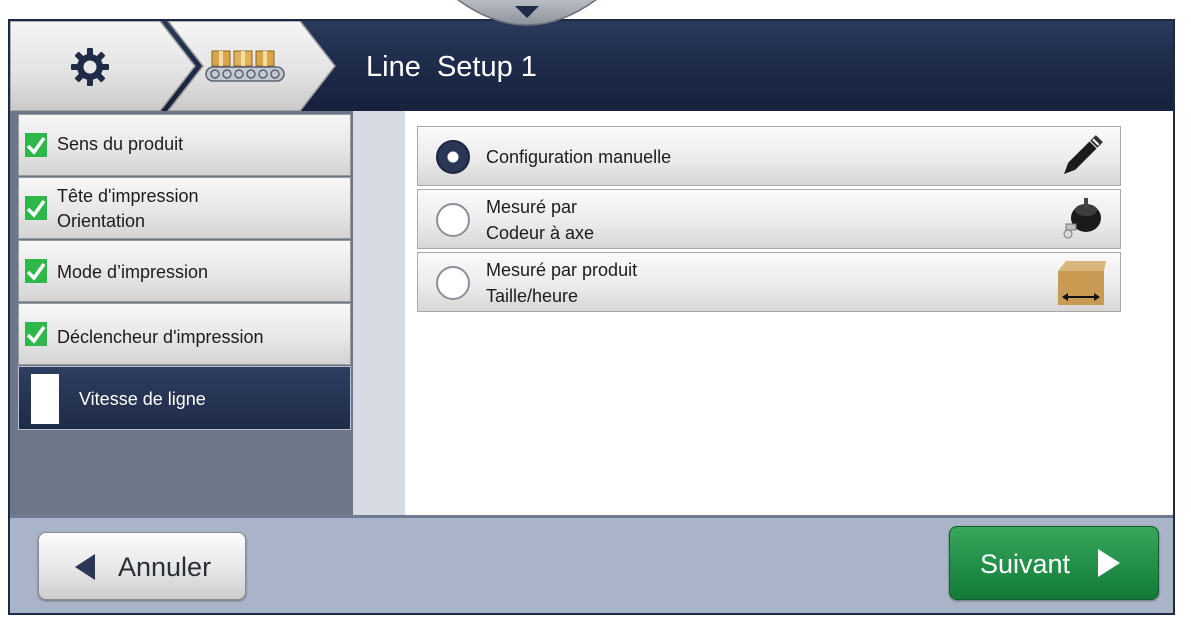  What do you see at coordinates (562, 270) in the screenshot?
I see `option-label: Mesuré par produit` at bounding box center [562, 270].